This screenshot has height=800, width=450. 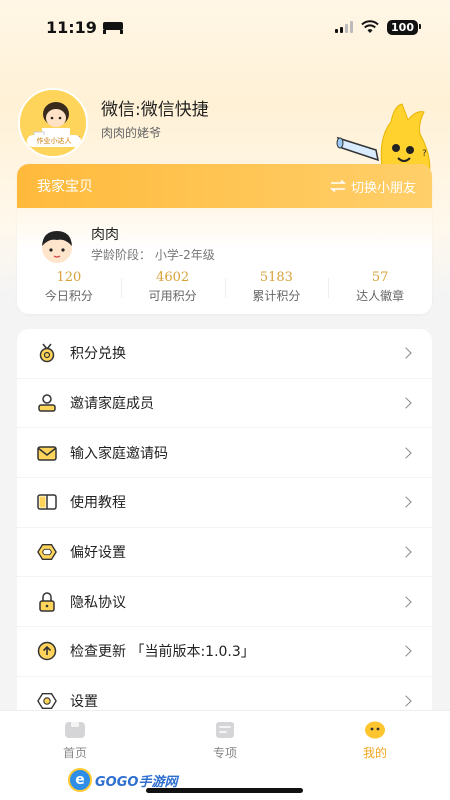 What do you see at coordinates (112, 404) in the screenshot?
I see `menu-label: 邀请家庭成员` at bounding box center [112, 404].